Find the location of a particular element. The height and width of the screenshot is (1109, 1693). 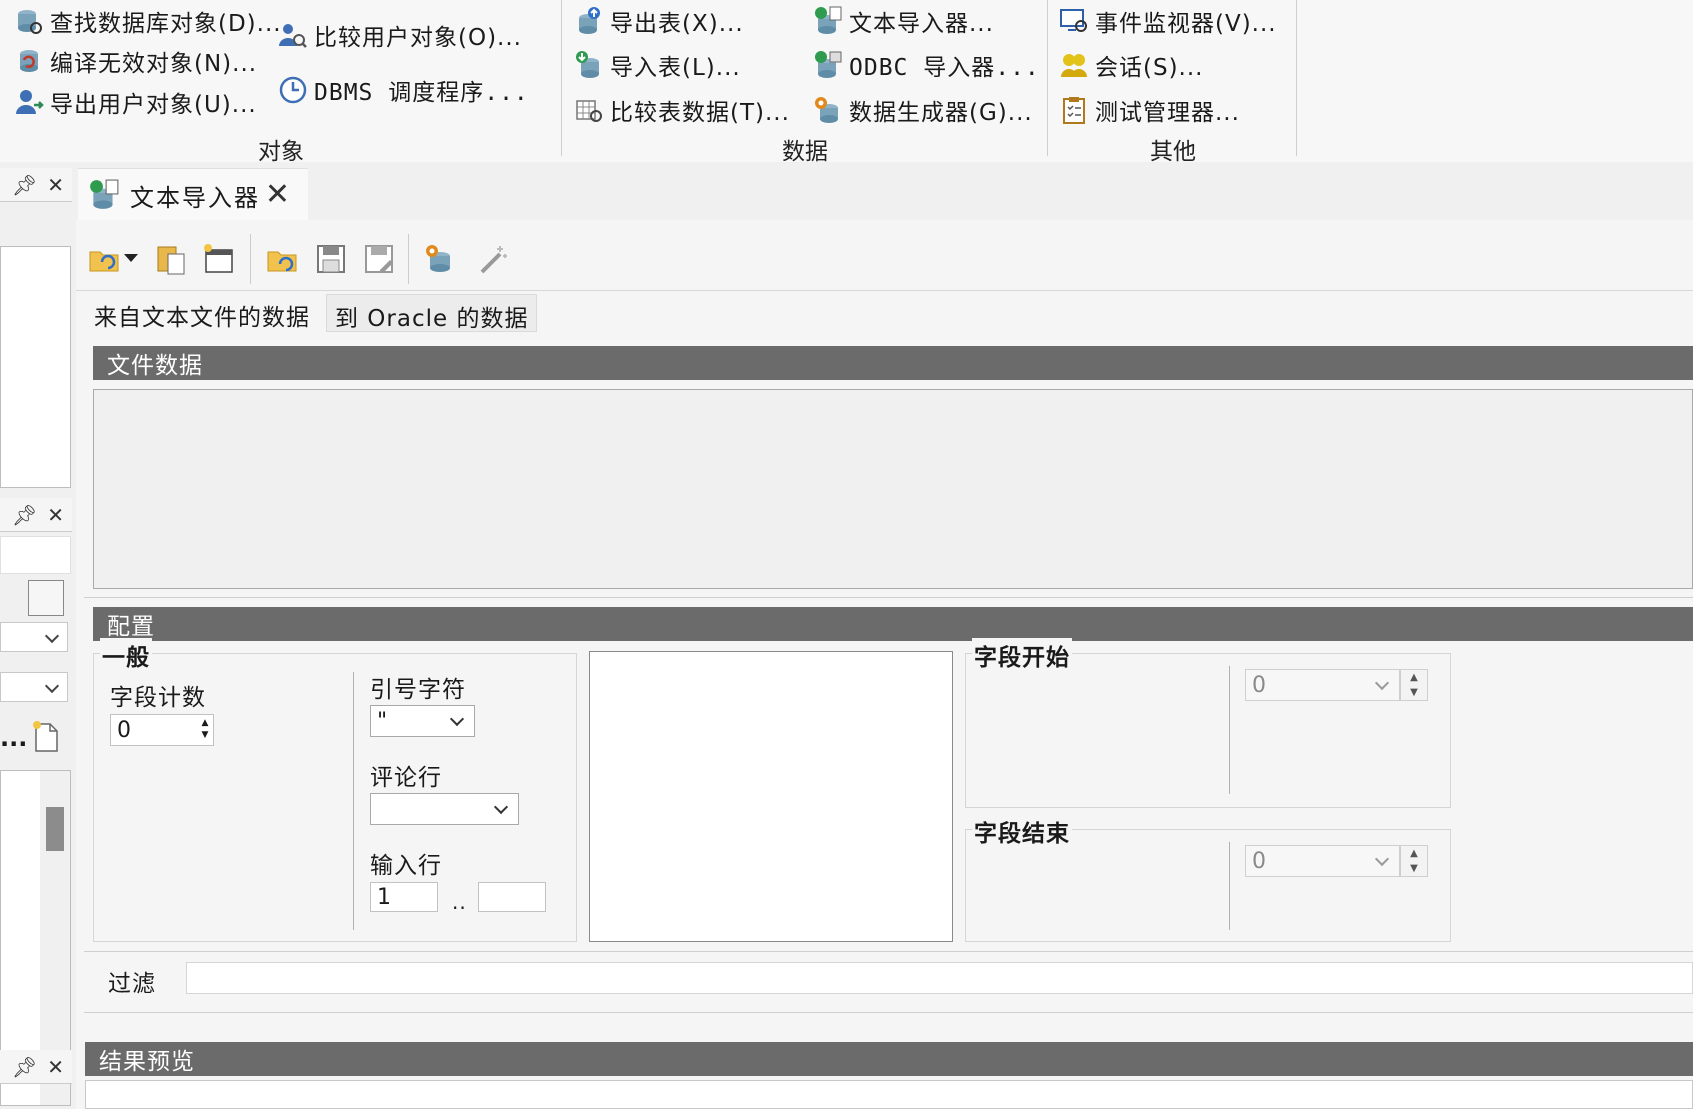

database-gear-icon is located at coordinates (826, 110).